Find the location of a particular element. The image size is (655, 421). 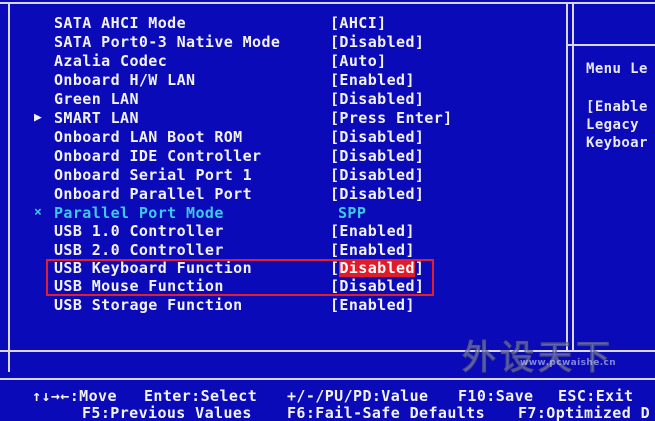

site-watermark: 外设天下 www.pcwaishe.cn is located at coordinates (557, 354).